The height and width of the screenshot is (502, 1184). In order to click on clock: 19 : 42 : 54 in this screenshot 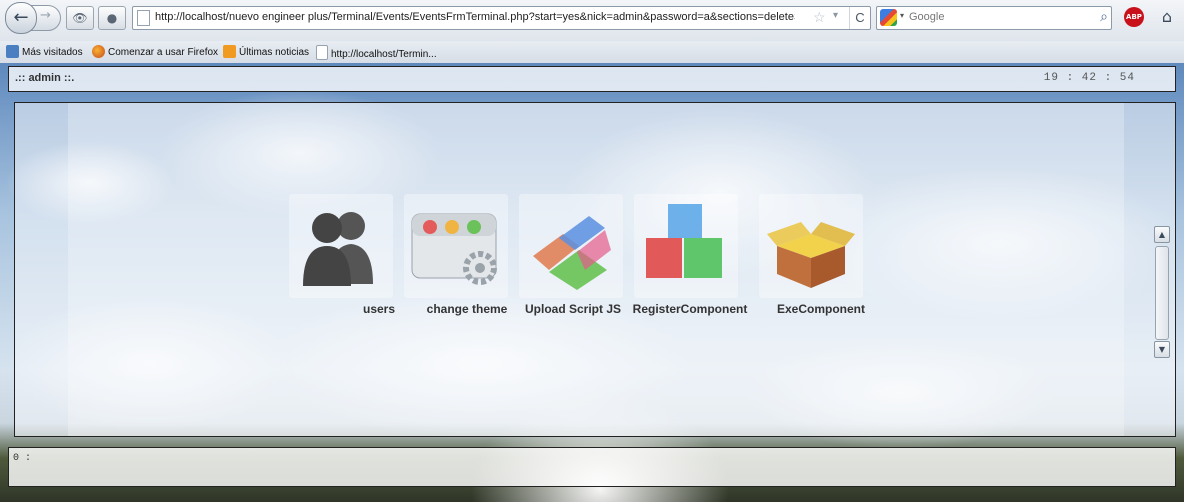, I will do `click(1089, 78)`.